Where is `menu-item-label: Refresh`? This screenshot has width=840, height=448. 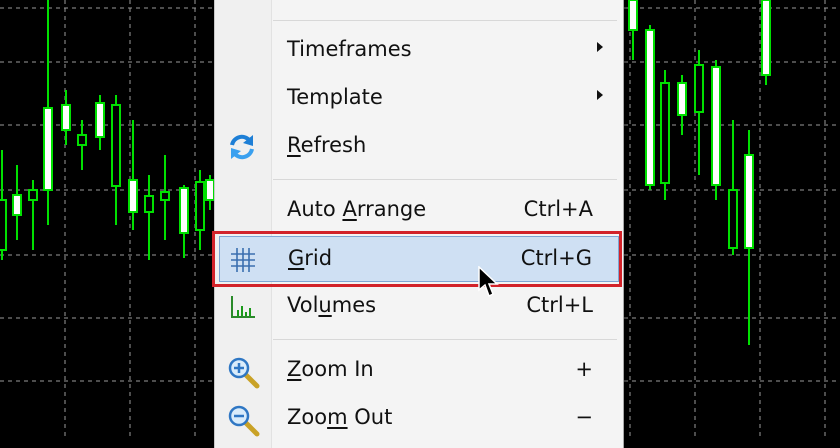 menu-item-label: Refresh is located at coordinates (326, 145).